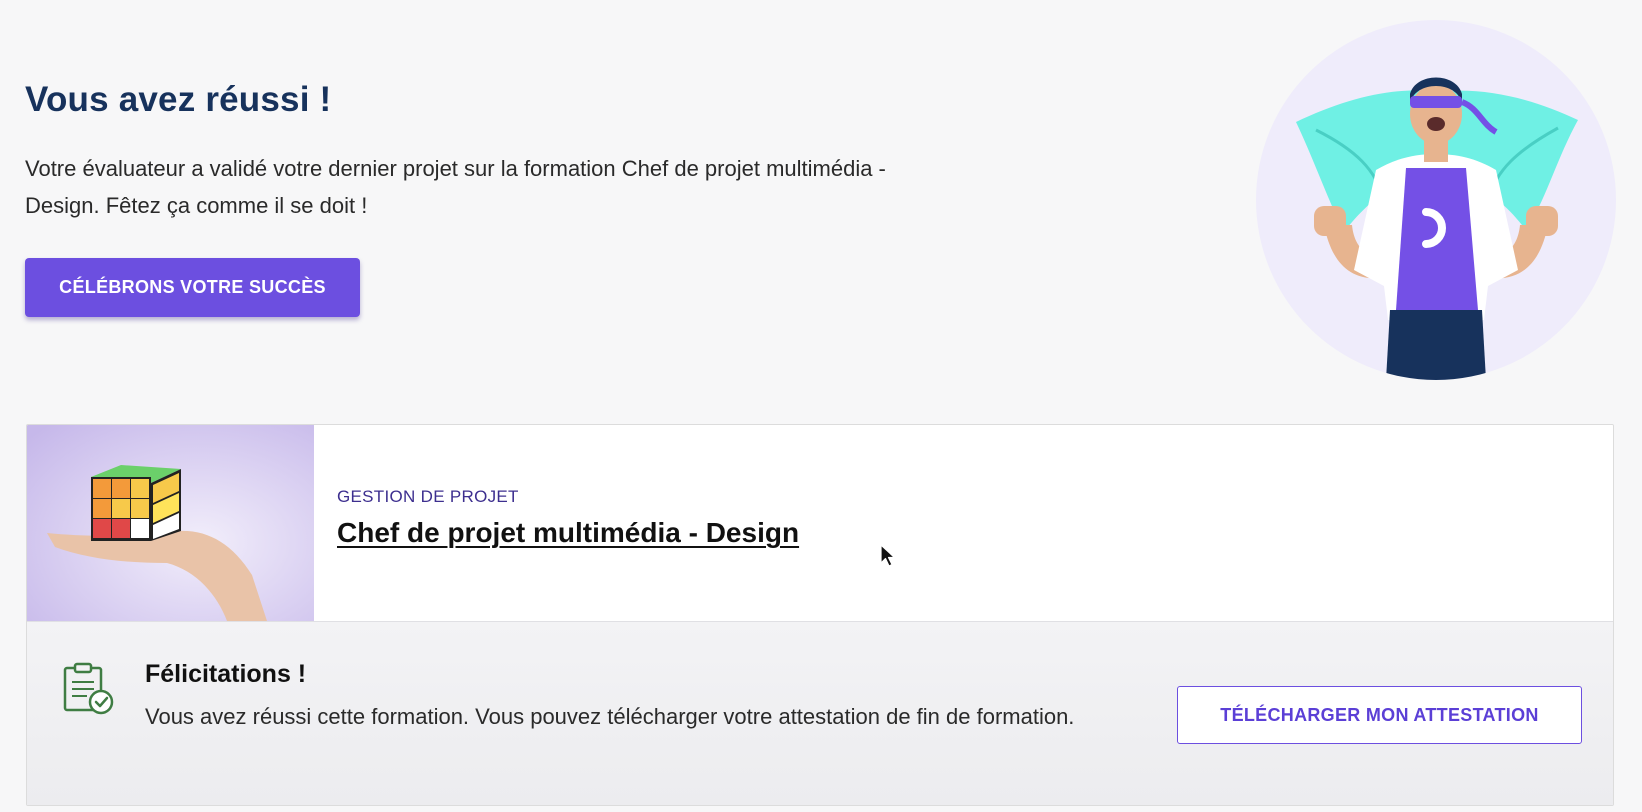  Describe the element at coordinates (192, 287) in the screenshot. I see `celebrate-success-button: CÉLÉBRONS VOTRE SUCCÈS` at that location.